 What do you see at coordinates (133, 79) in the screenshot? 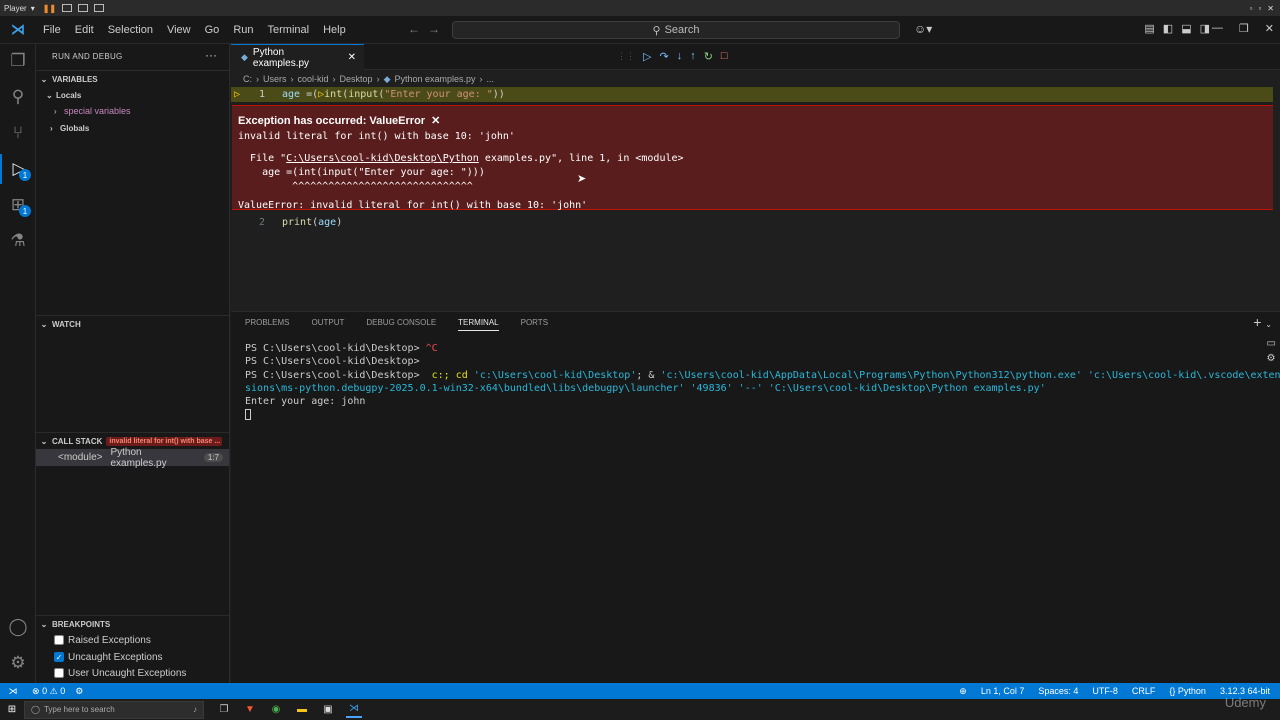
I see `variables-section-header: ⌄ VARIABLES` at bounding box center [133, 79].